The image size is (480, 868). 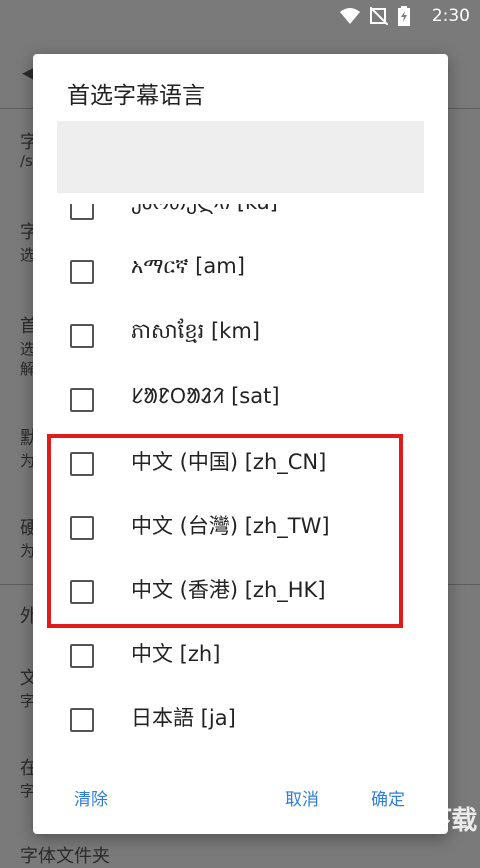 I want to click on wifi-icon, so click(x=350, y=16).